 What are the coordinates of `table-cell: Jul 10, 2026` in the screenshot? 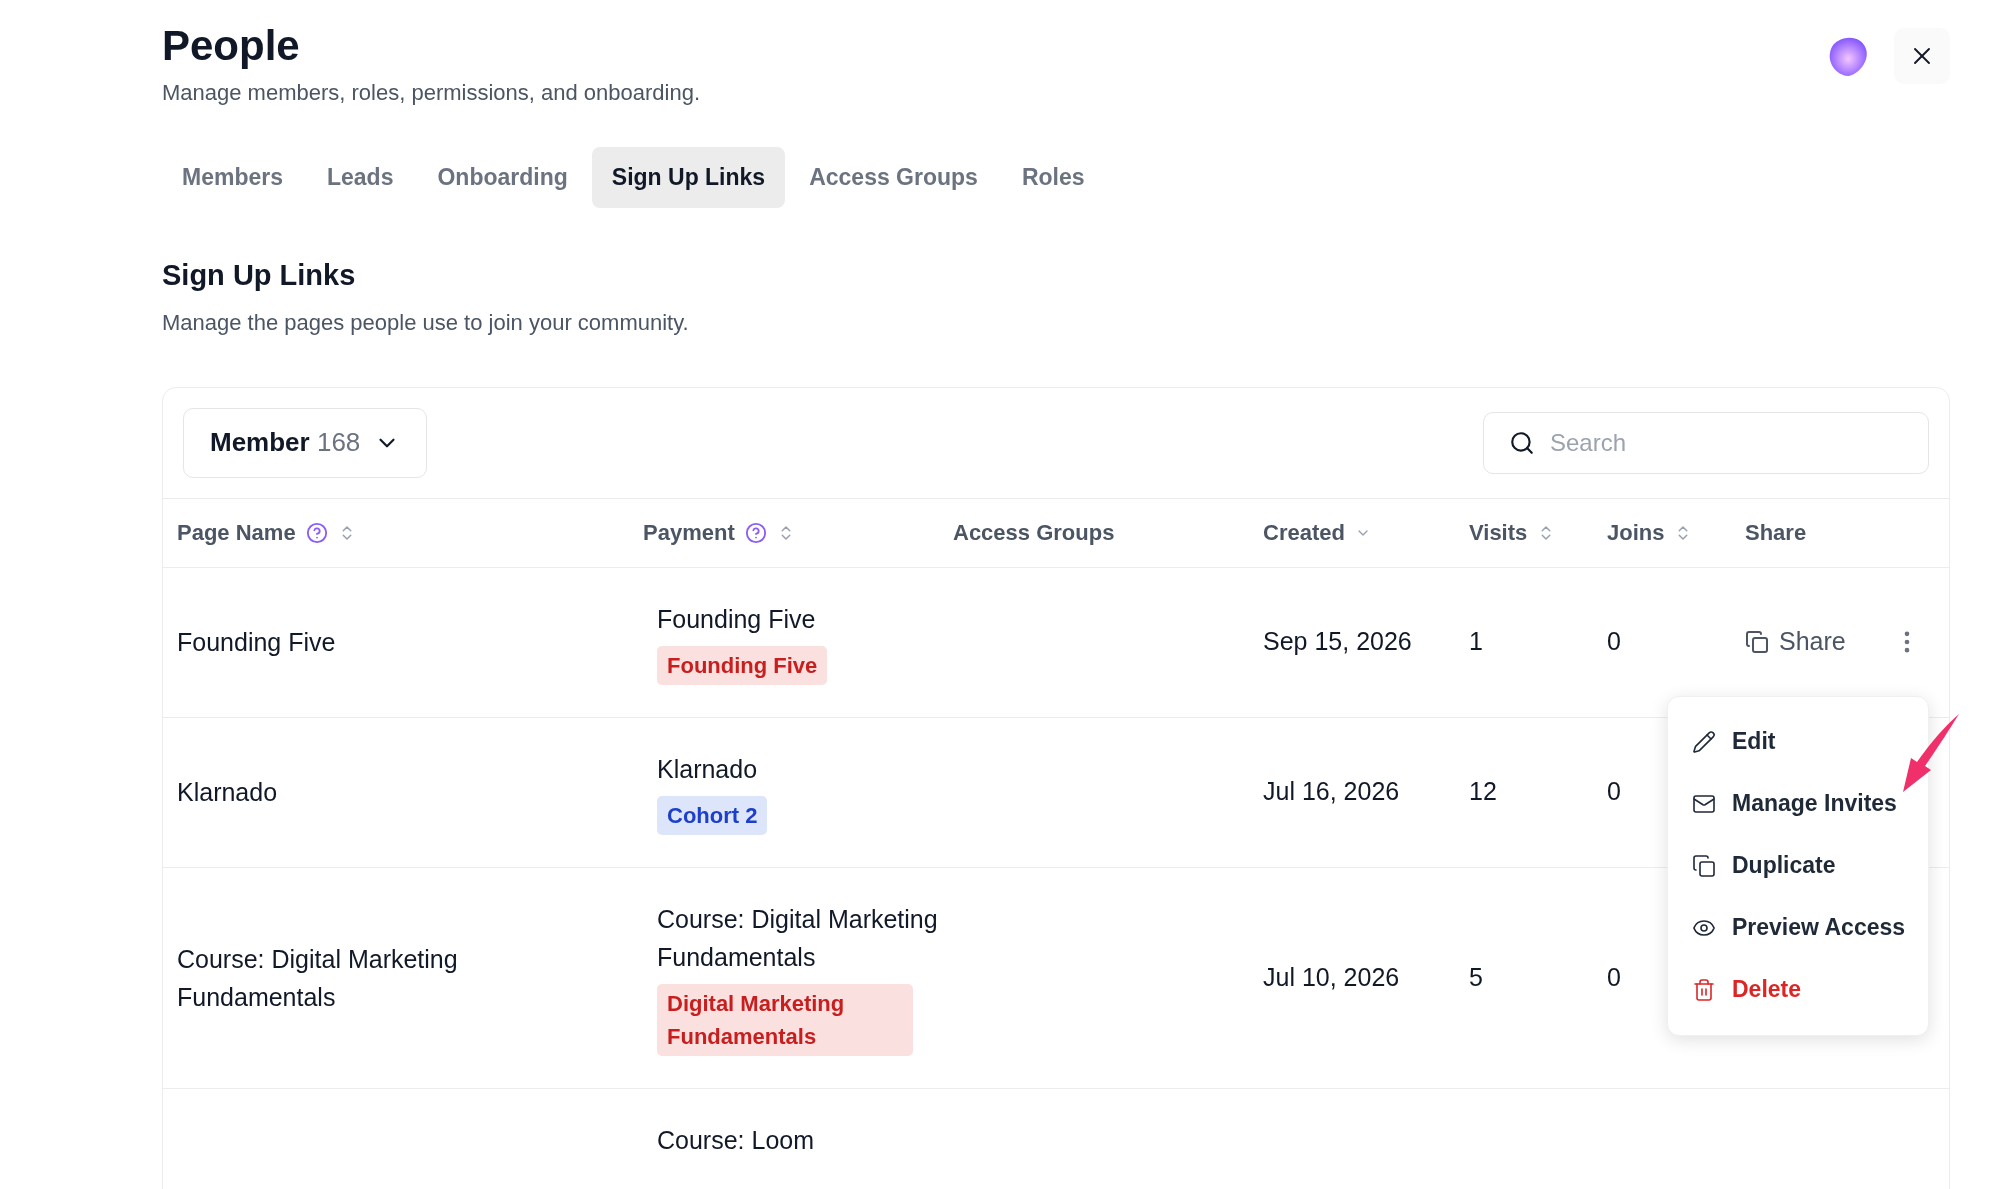 It's located at (1331, 976).